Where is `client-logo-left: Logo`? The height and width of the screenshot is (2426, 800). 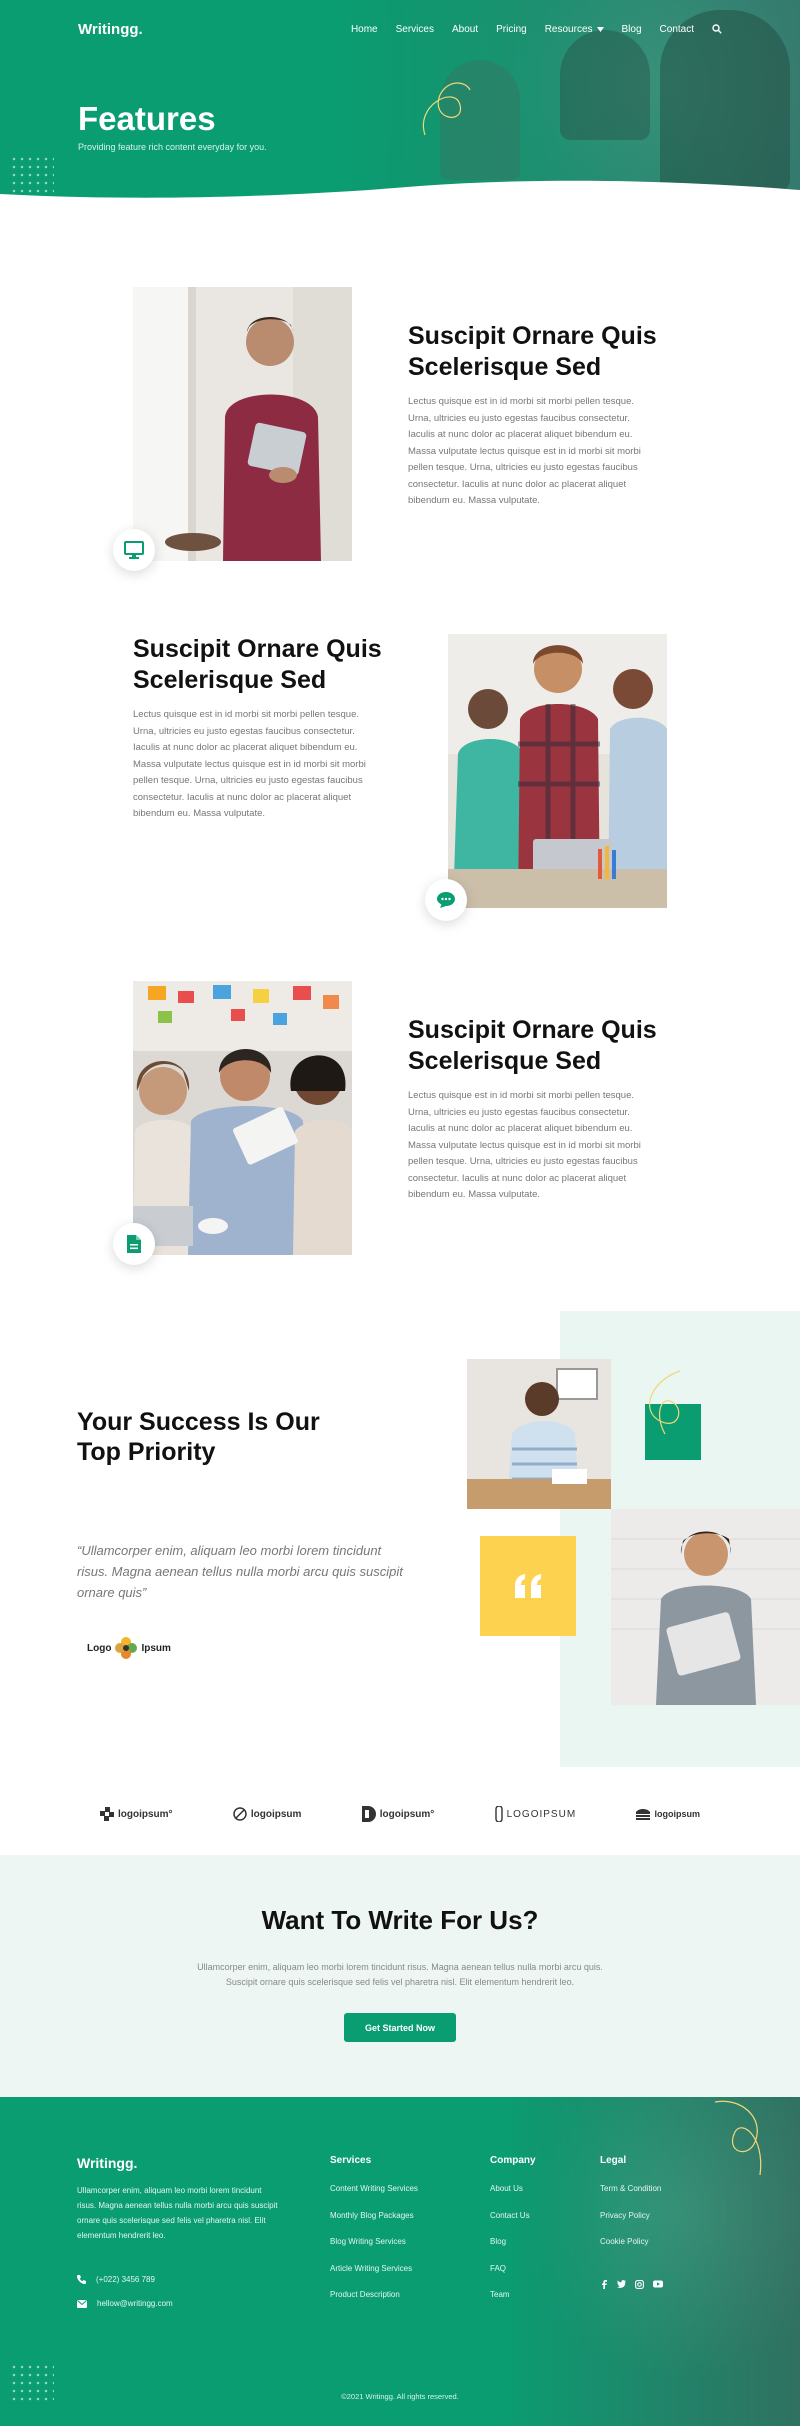
client-logo-left: Logo is located at coordinates (99, 1648).